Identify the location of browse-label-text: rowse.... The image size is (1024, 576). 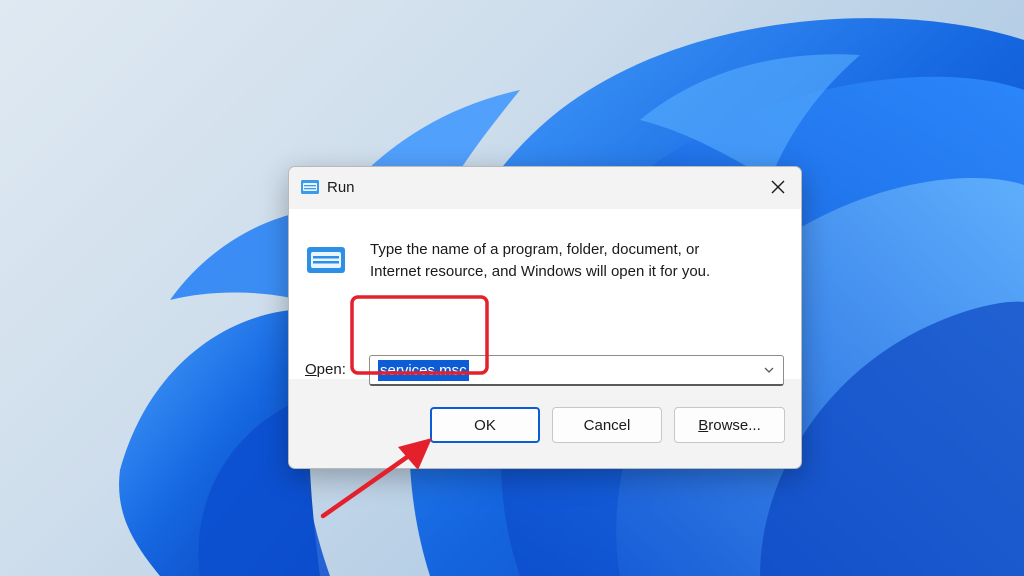
(734, 425).